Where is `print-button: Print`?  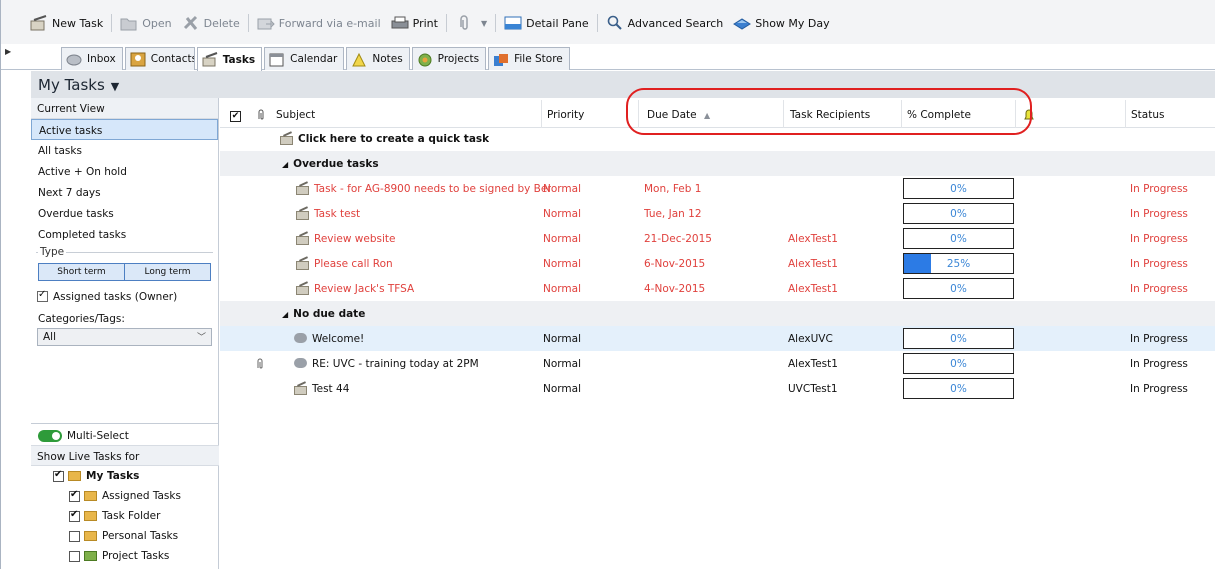 print-button: Print is located at coordinates (414, 23).